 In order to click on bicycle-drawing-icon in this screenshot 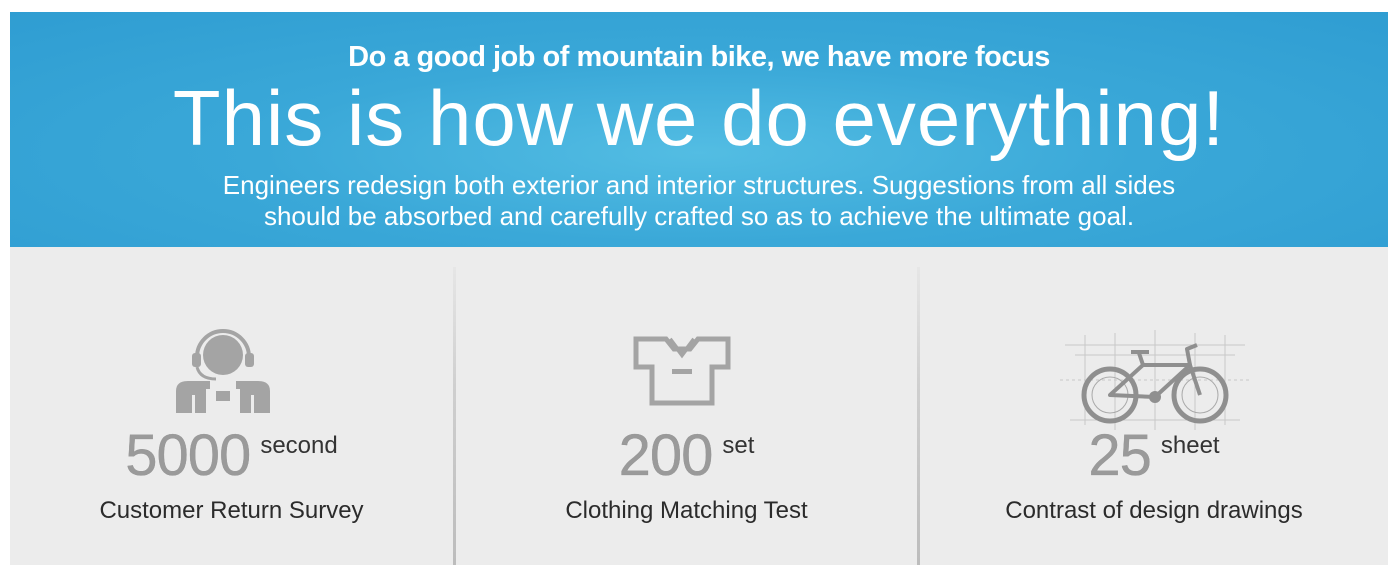, I will do `click(1155, 380)`.